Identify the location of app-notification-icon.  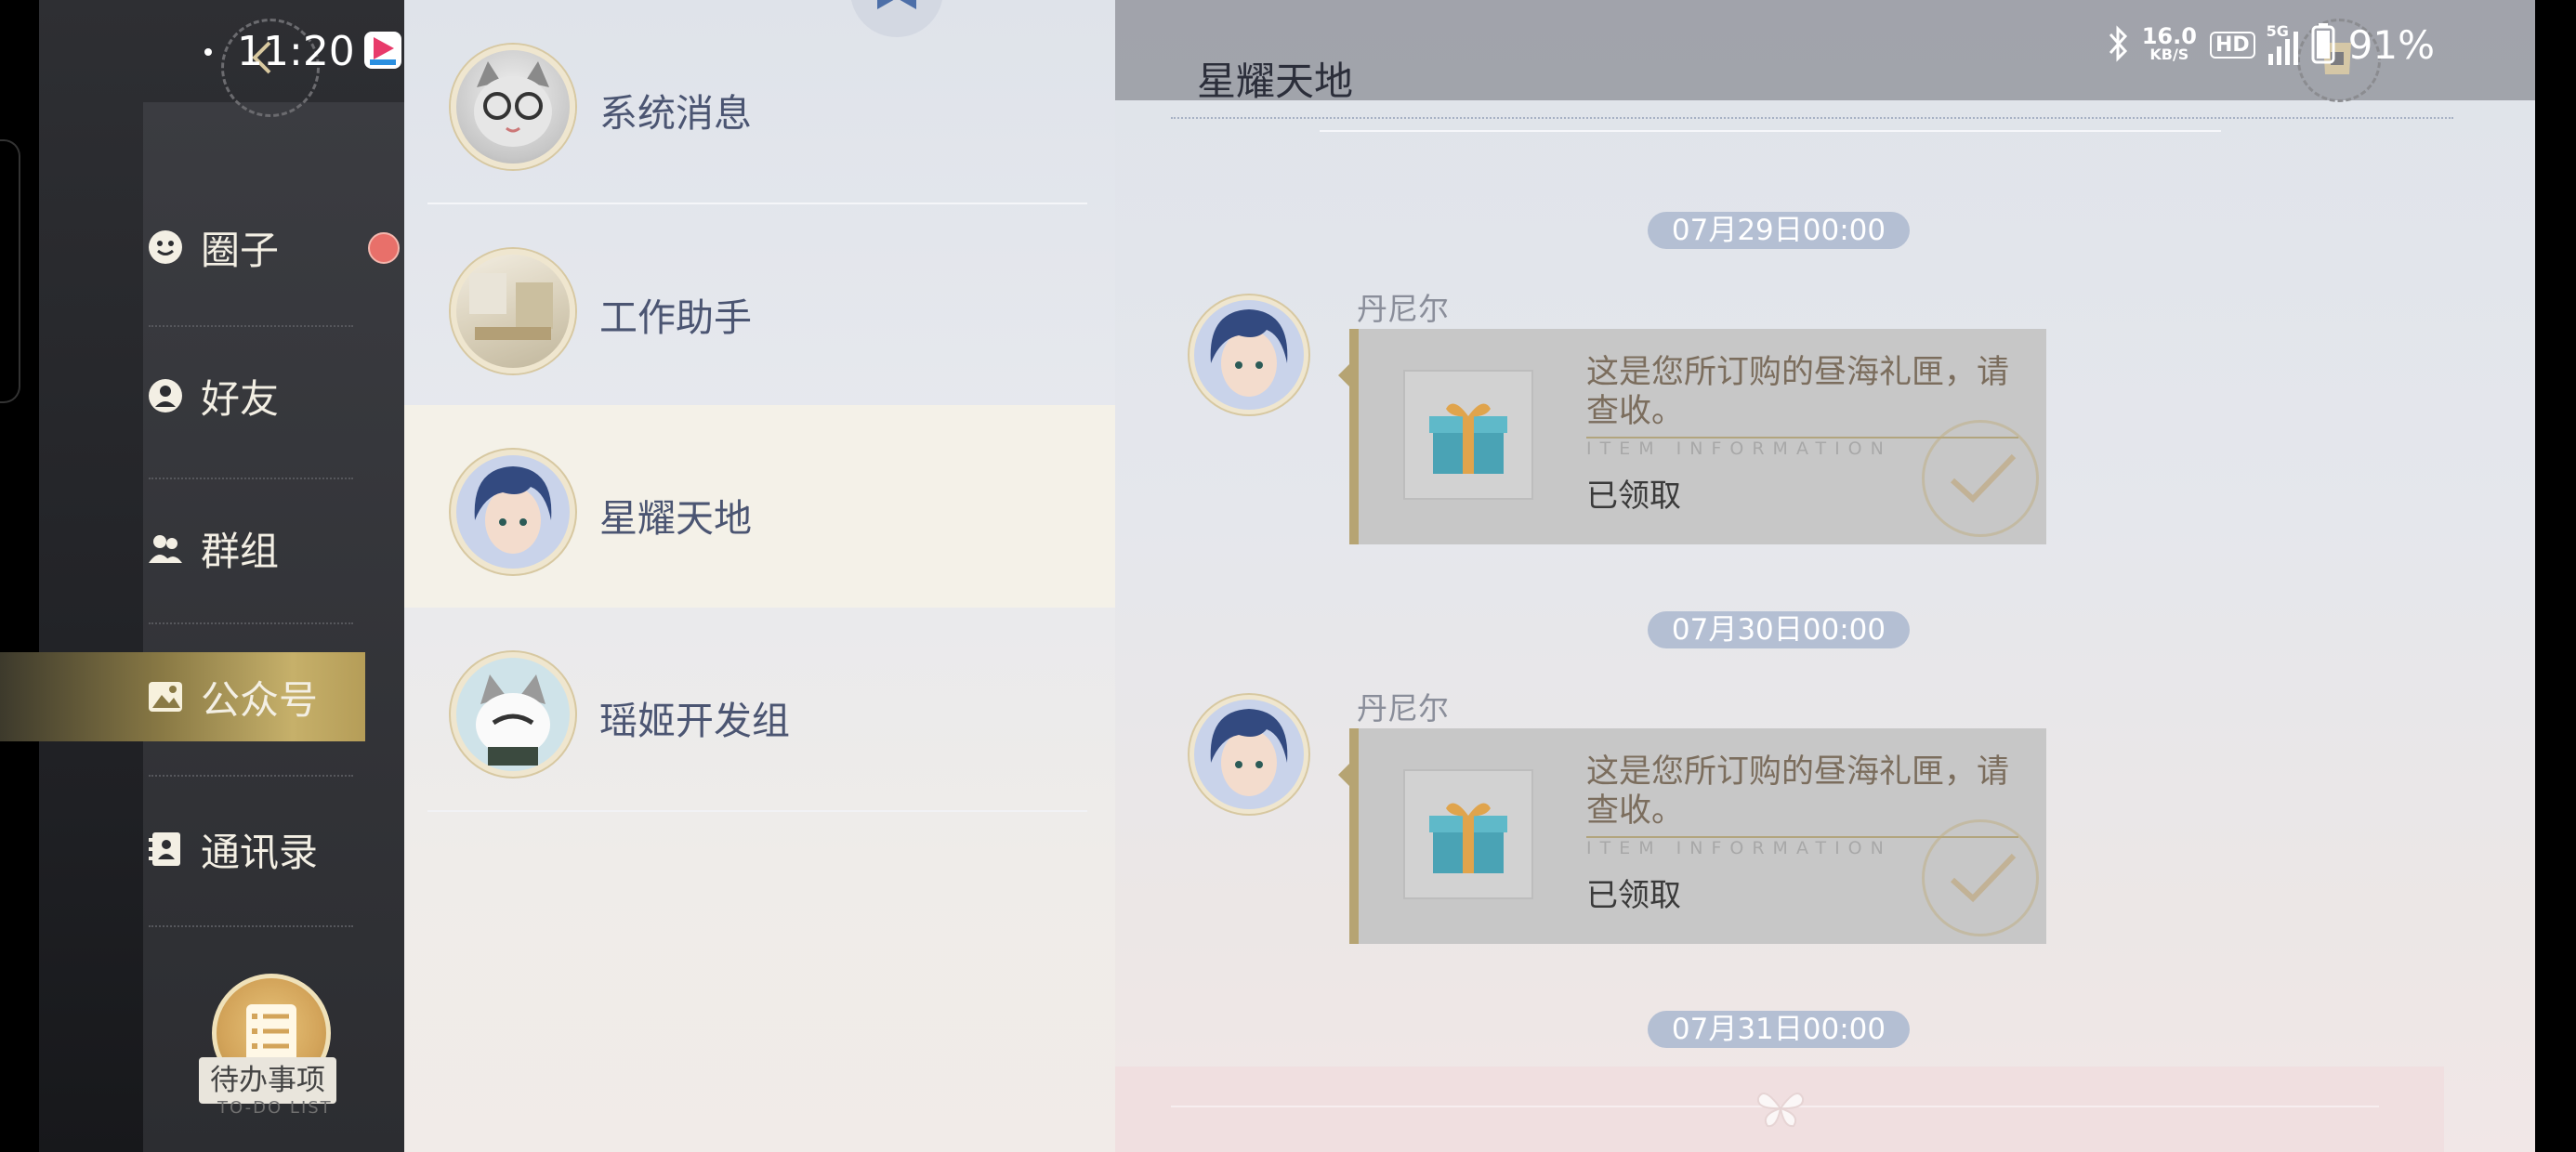
(382, 50).